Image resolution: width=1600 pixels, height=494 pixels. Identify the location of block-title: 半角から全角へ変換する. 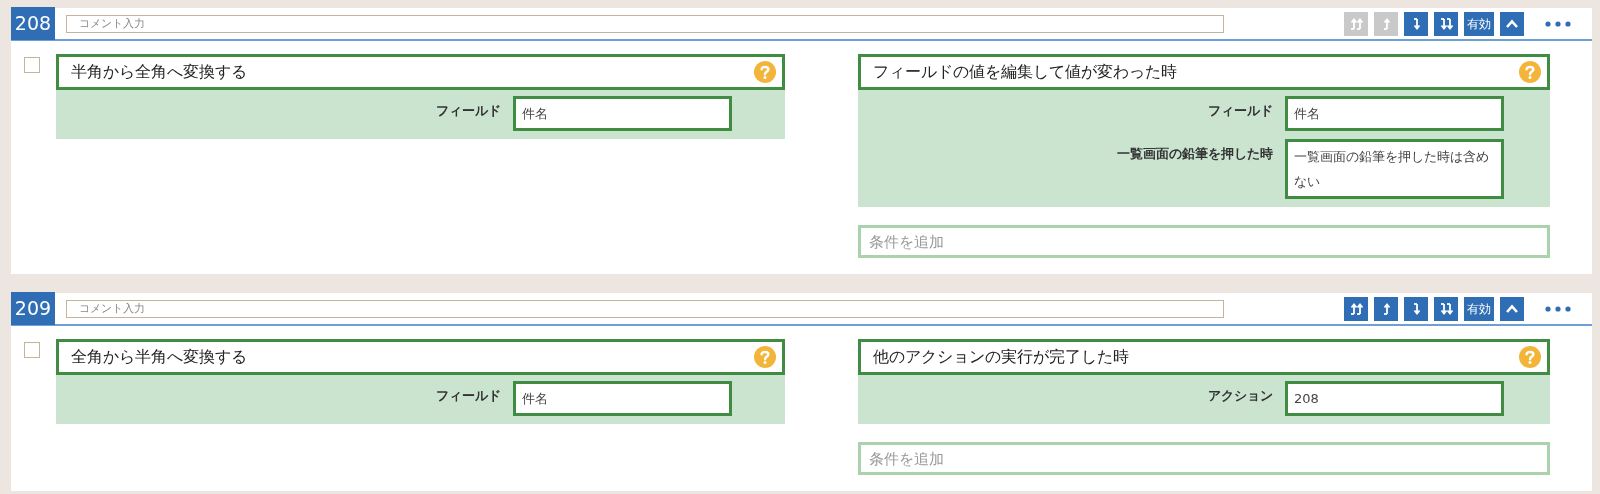
(159, 72).